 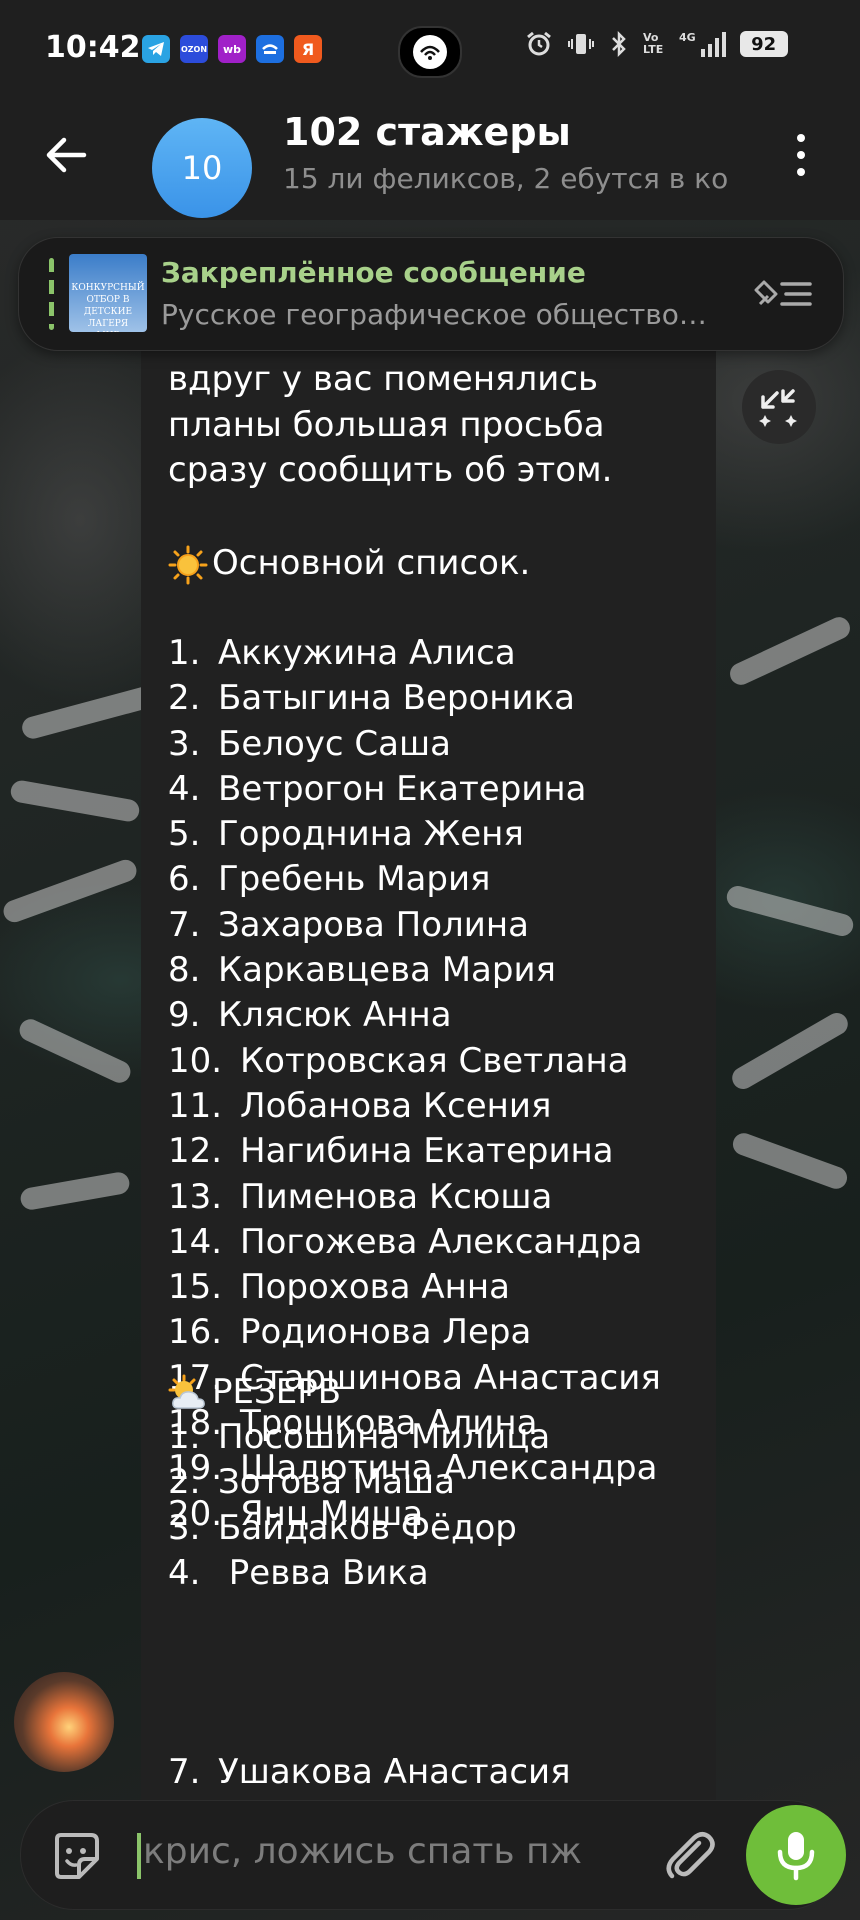 What do you see at coordinates (195, 1287) in the screenshot?
I see `list-item-number: 15.` at bounding box center [195, 1287].